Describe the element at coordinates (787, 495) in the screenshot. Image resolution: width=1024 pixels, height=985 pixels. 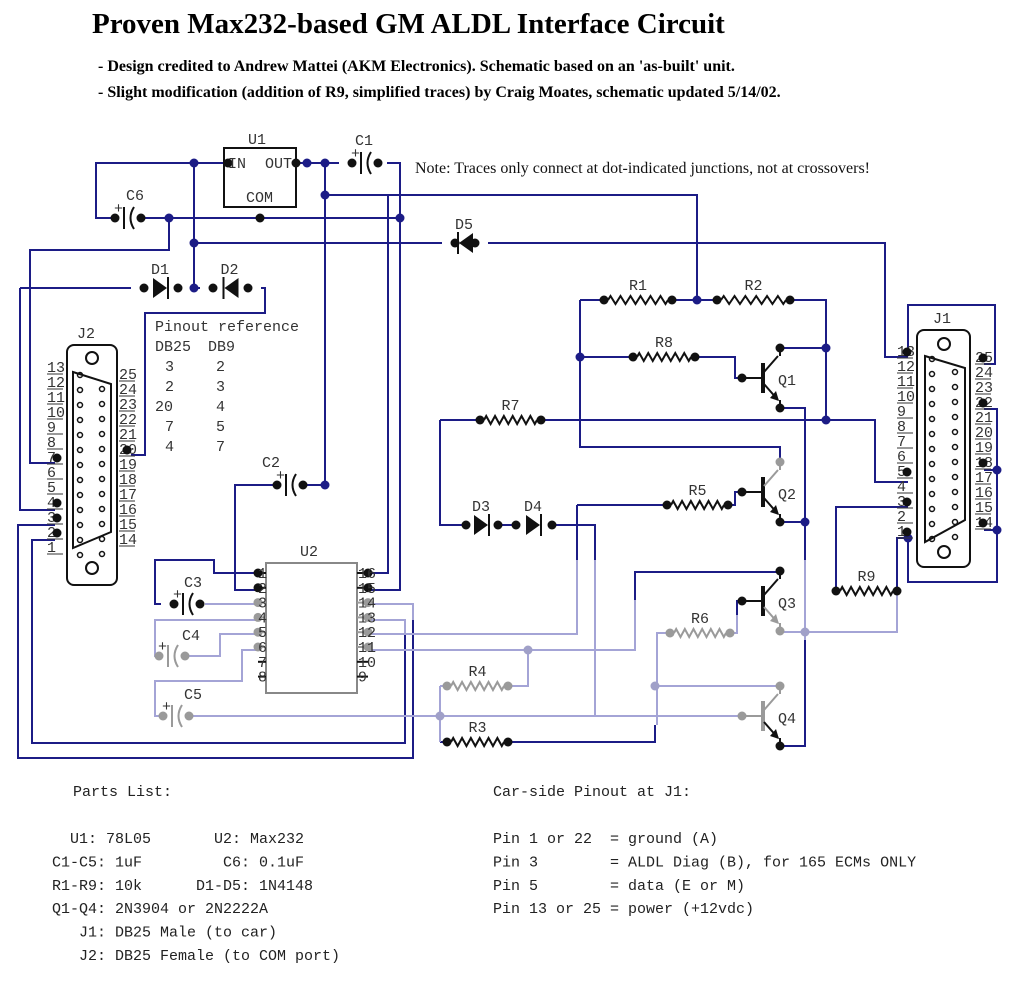
I see `component-label: Q2` at that location.